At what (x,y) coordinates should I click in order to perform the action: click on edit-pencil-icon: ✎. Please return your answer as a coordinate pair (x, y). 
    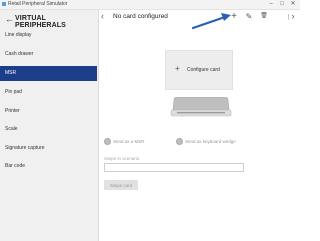
    Looking at the image, I should click on (249, 16).